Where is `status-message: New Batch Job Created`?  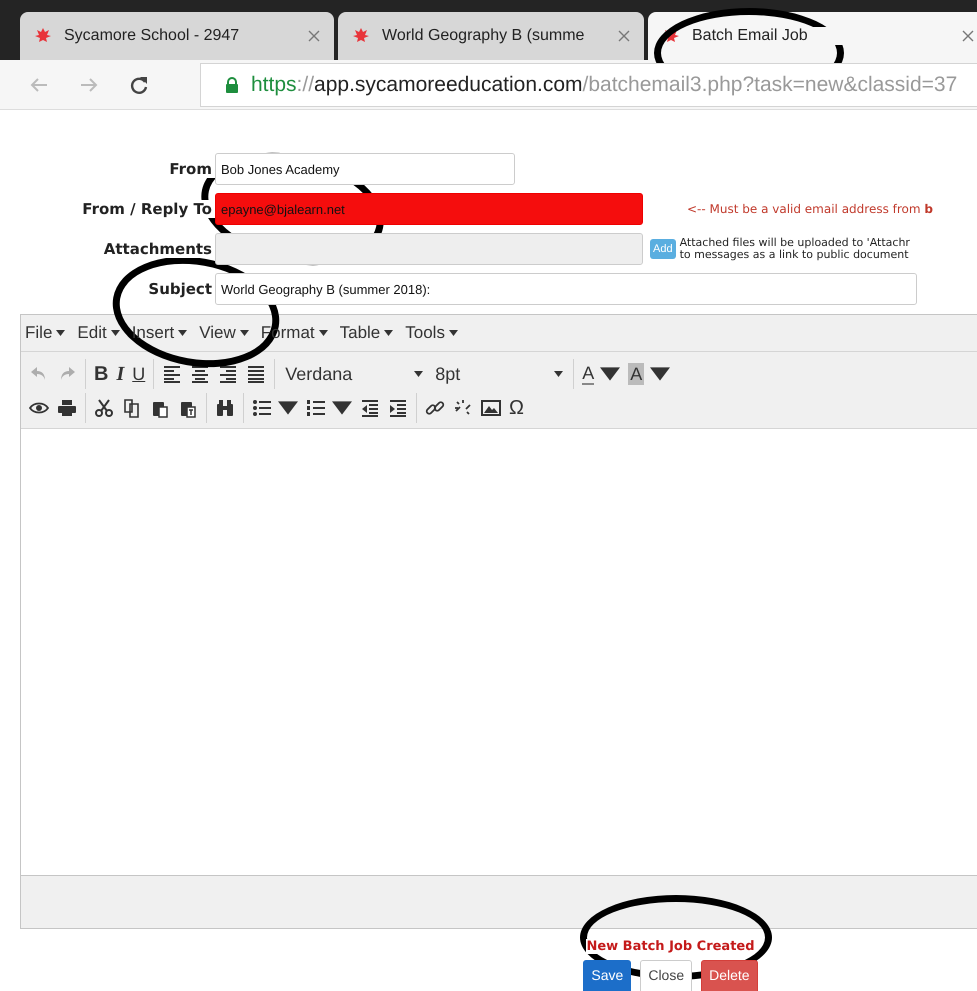 status-message: New Batch Job Created is located at coordinates (670, 946).